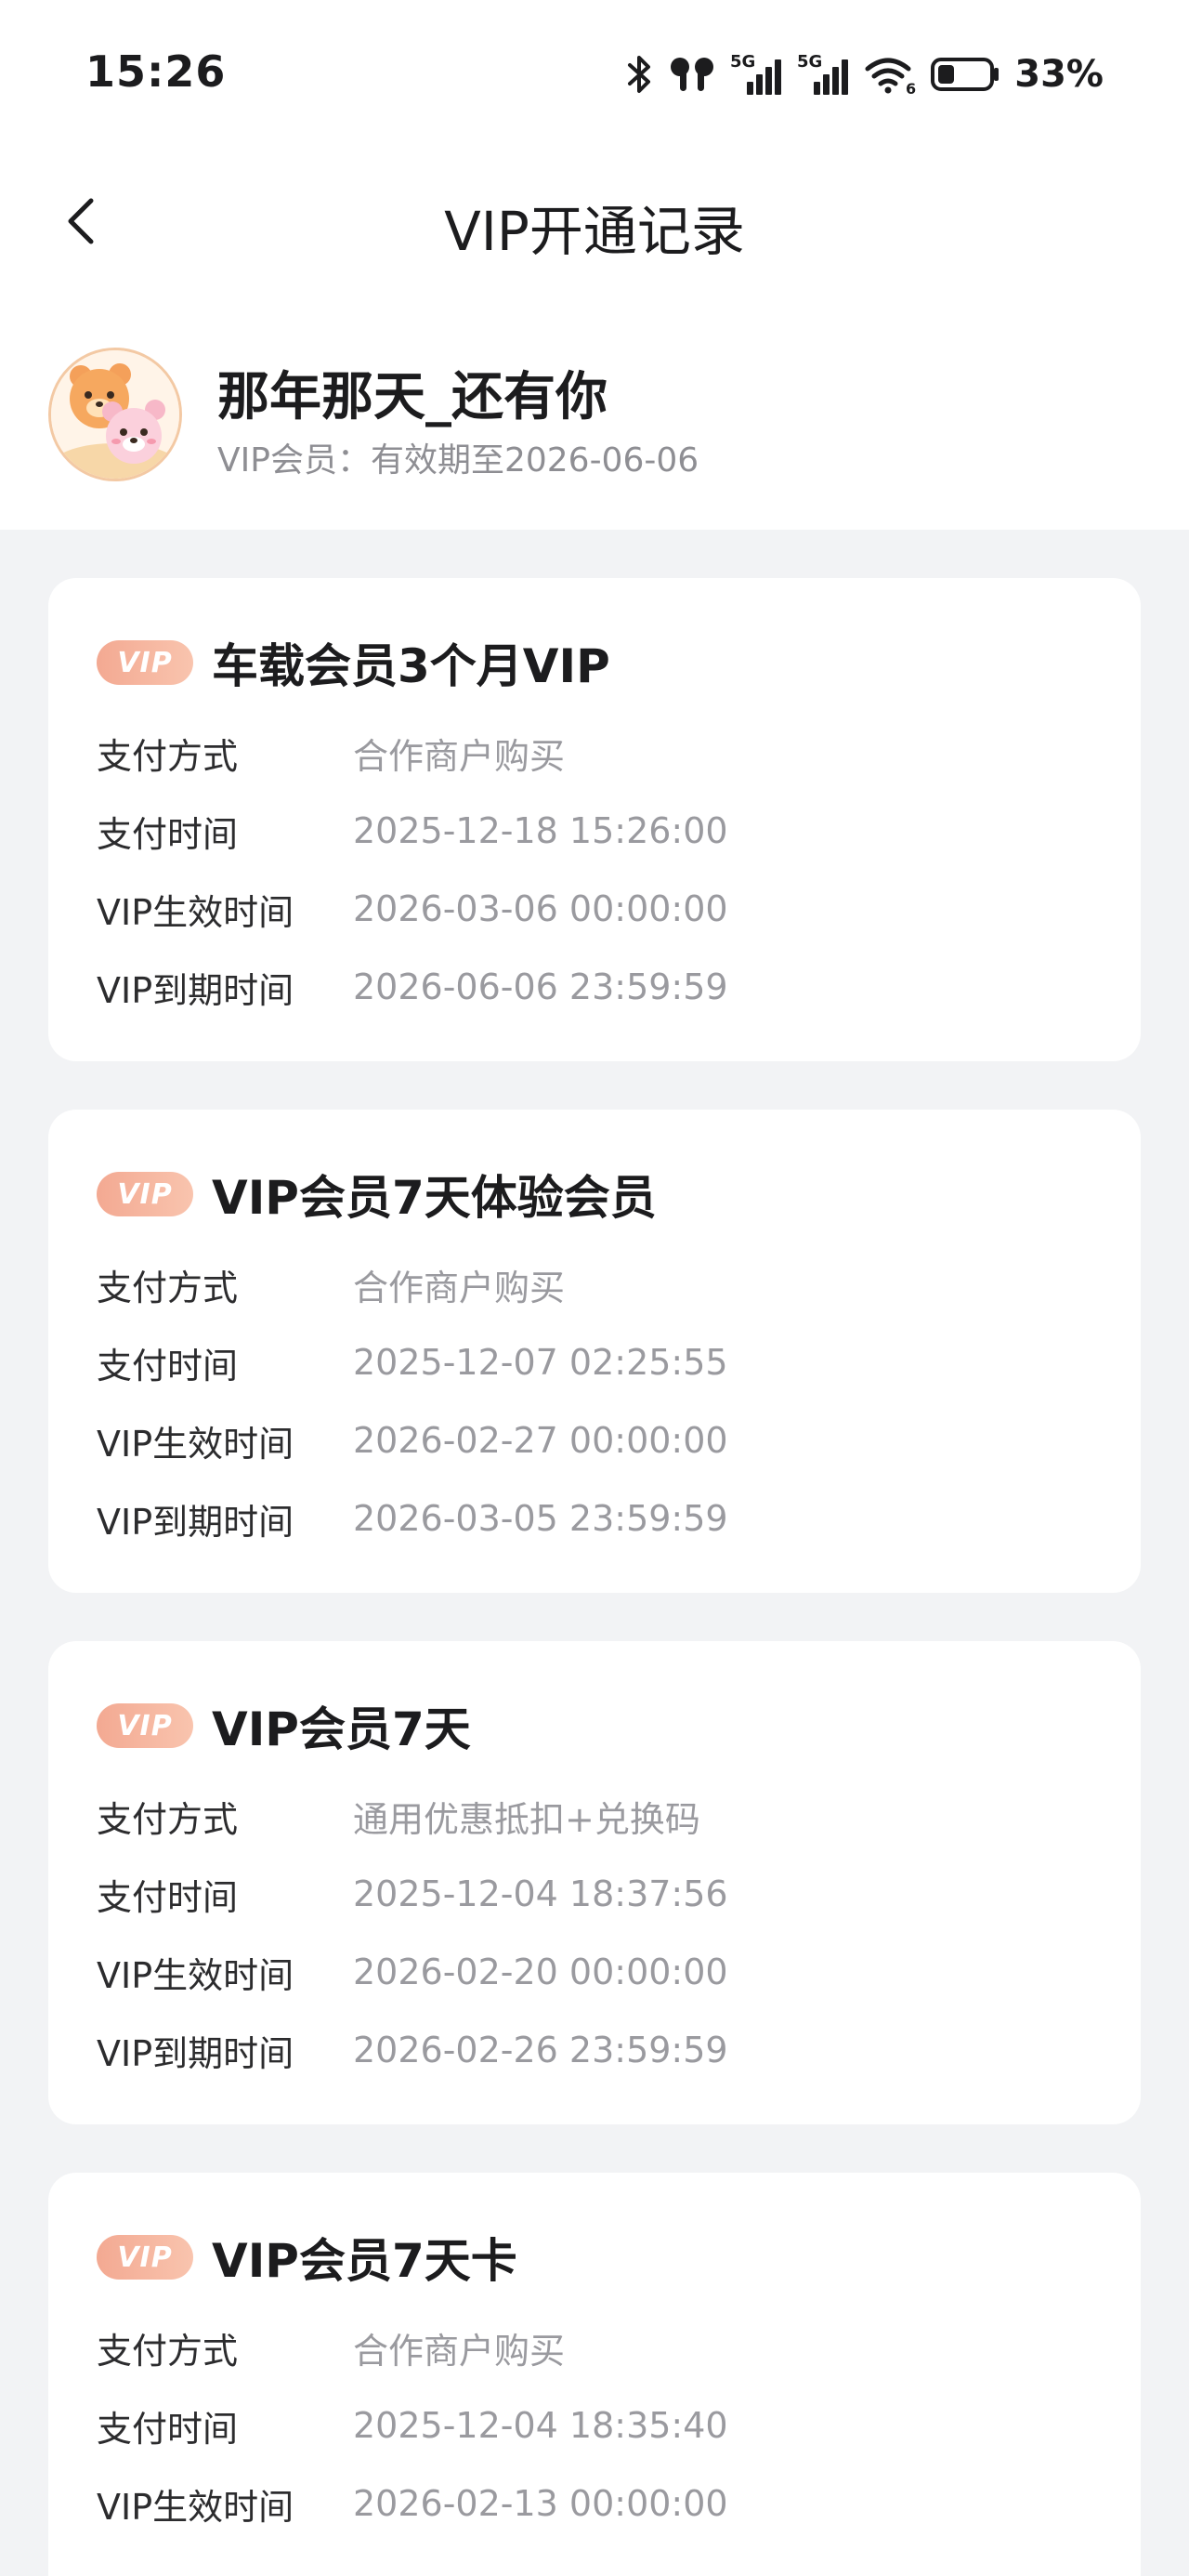  I want to click on status-bar: 15:26 5G 5G 6 33%, so click(594, 69).